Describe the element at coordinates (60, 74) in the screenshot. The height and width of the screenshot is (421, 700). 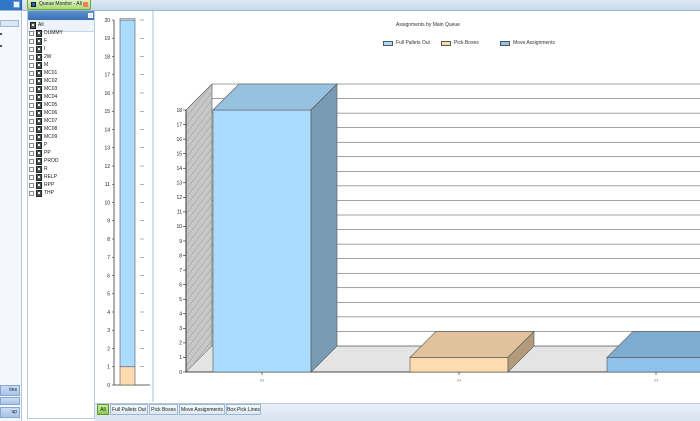
I see `tree-item: MC01` at that location.